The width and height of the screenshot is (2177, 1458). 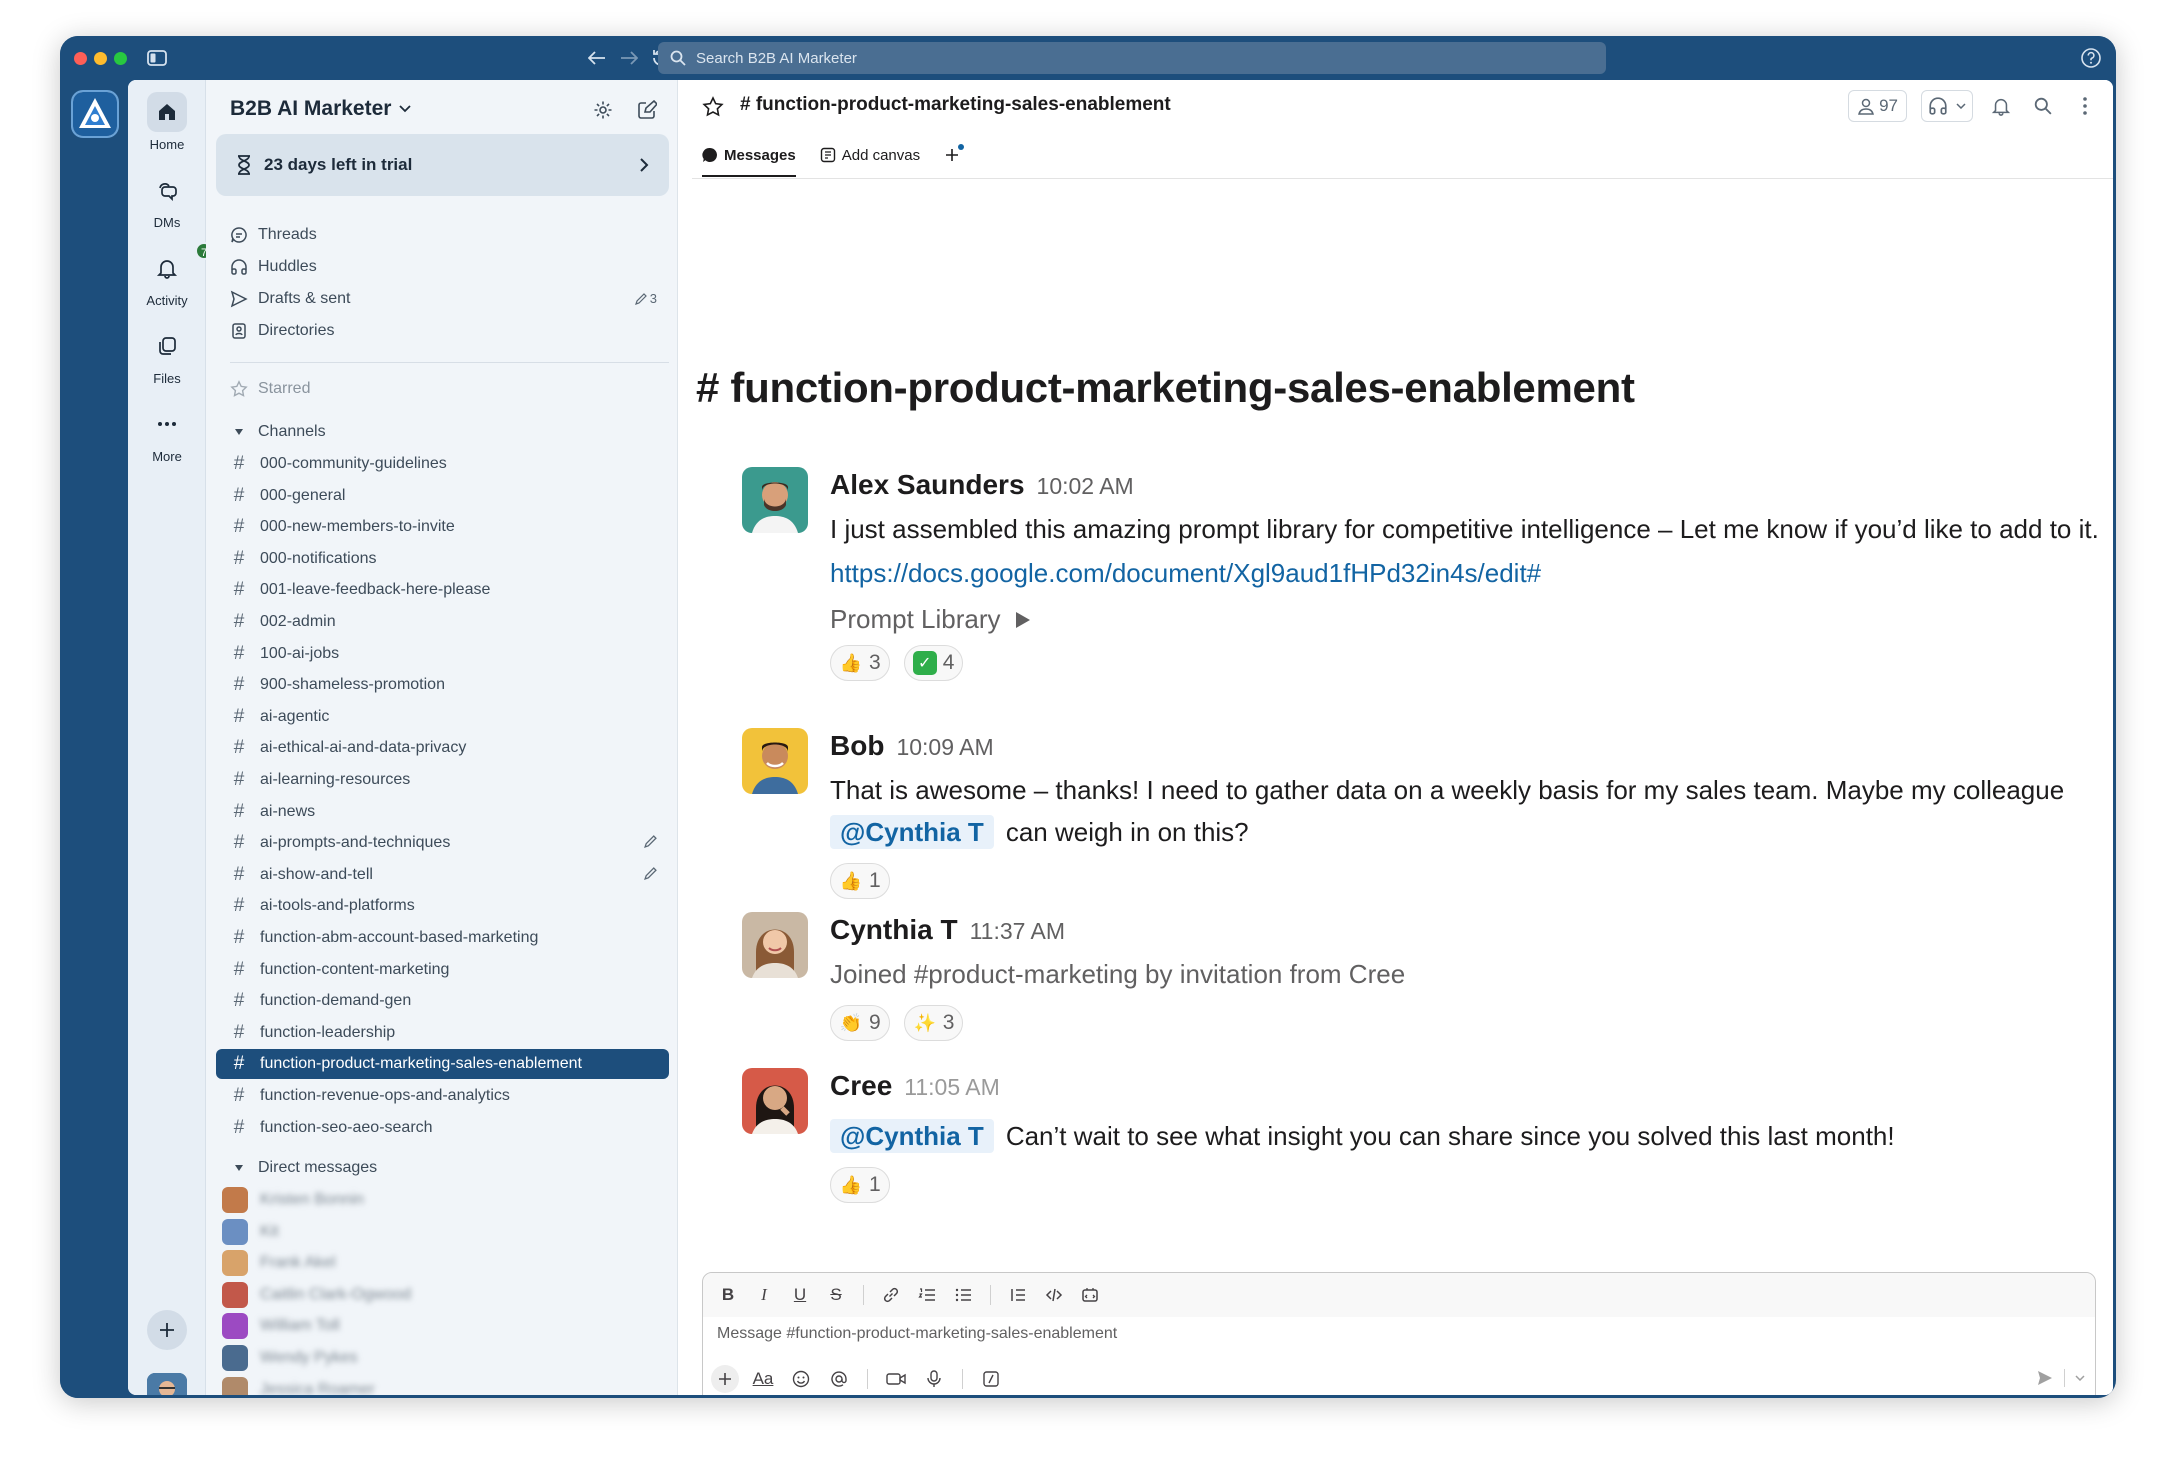 What do you see at coordinates (442, 527) in the screenshot?
I see `sidebar-channel-item: #000-new-members-to-invite` at bounding box center [442, 527].